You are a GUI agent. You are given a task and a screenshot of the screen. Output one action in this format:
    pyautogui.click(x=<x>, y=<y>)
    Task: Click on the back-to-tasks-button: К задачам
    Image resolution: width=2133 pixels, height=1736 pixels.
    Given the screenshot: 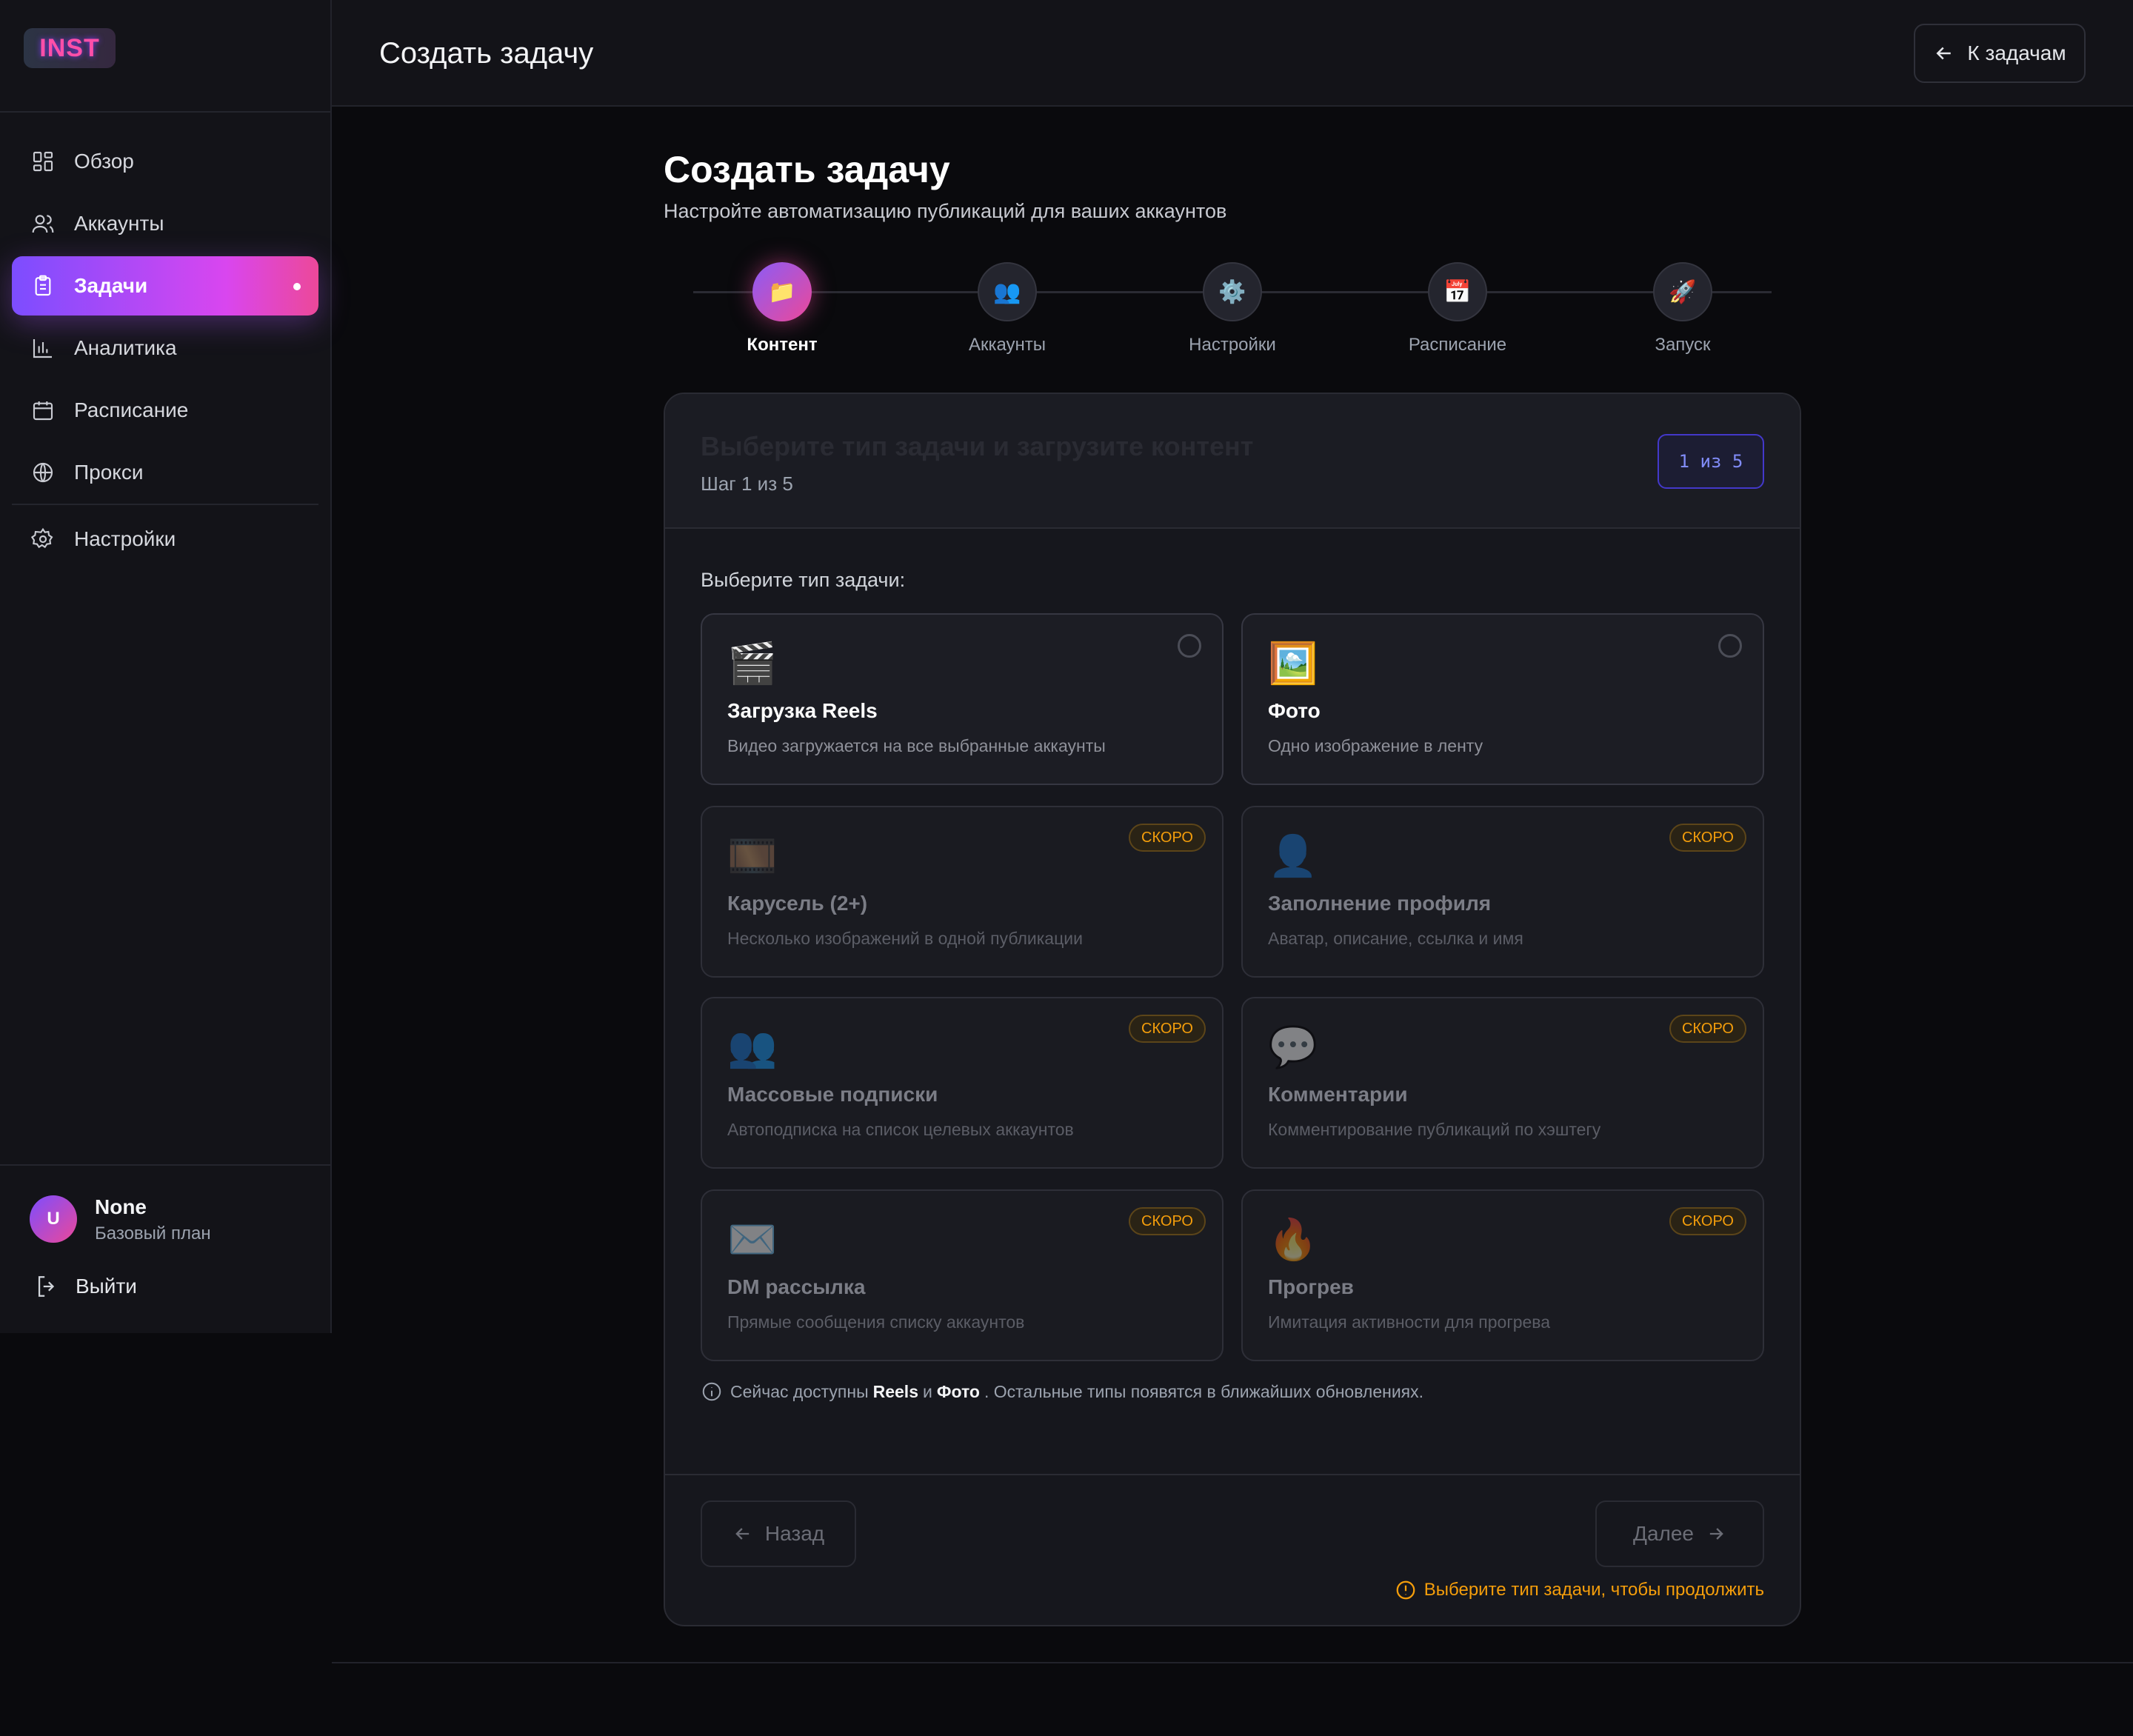 What is the action you would take?
    pyautogui.click(x=2000, y=54)
    